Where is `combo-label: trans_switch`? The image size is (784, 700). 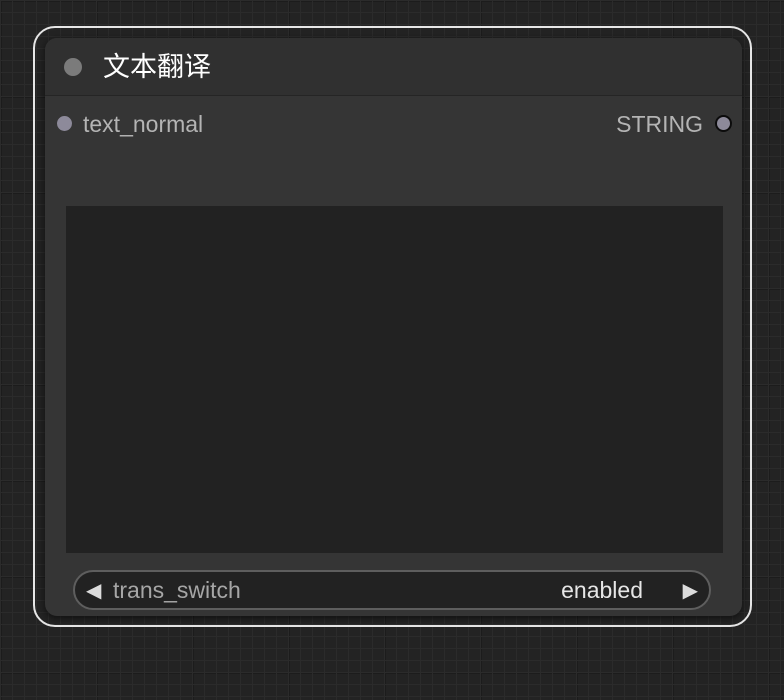
combo-label: trans_switch is located at coordinates (177, 590).